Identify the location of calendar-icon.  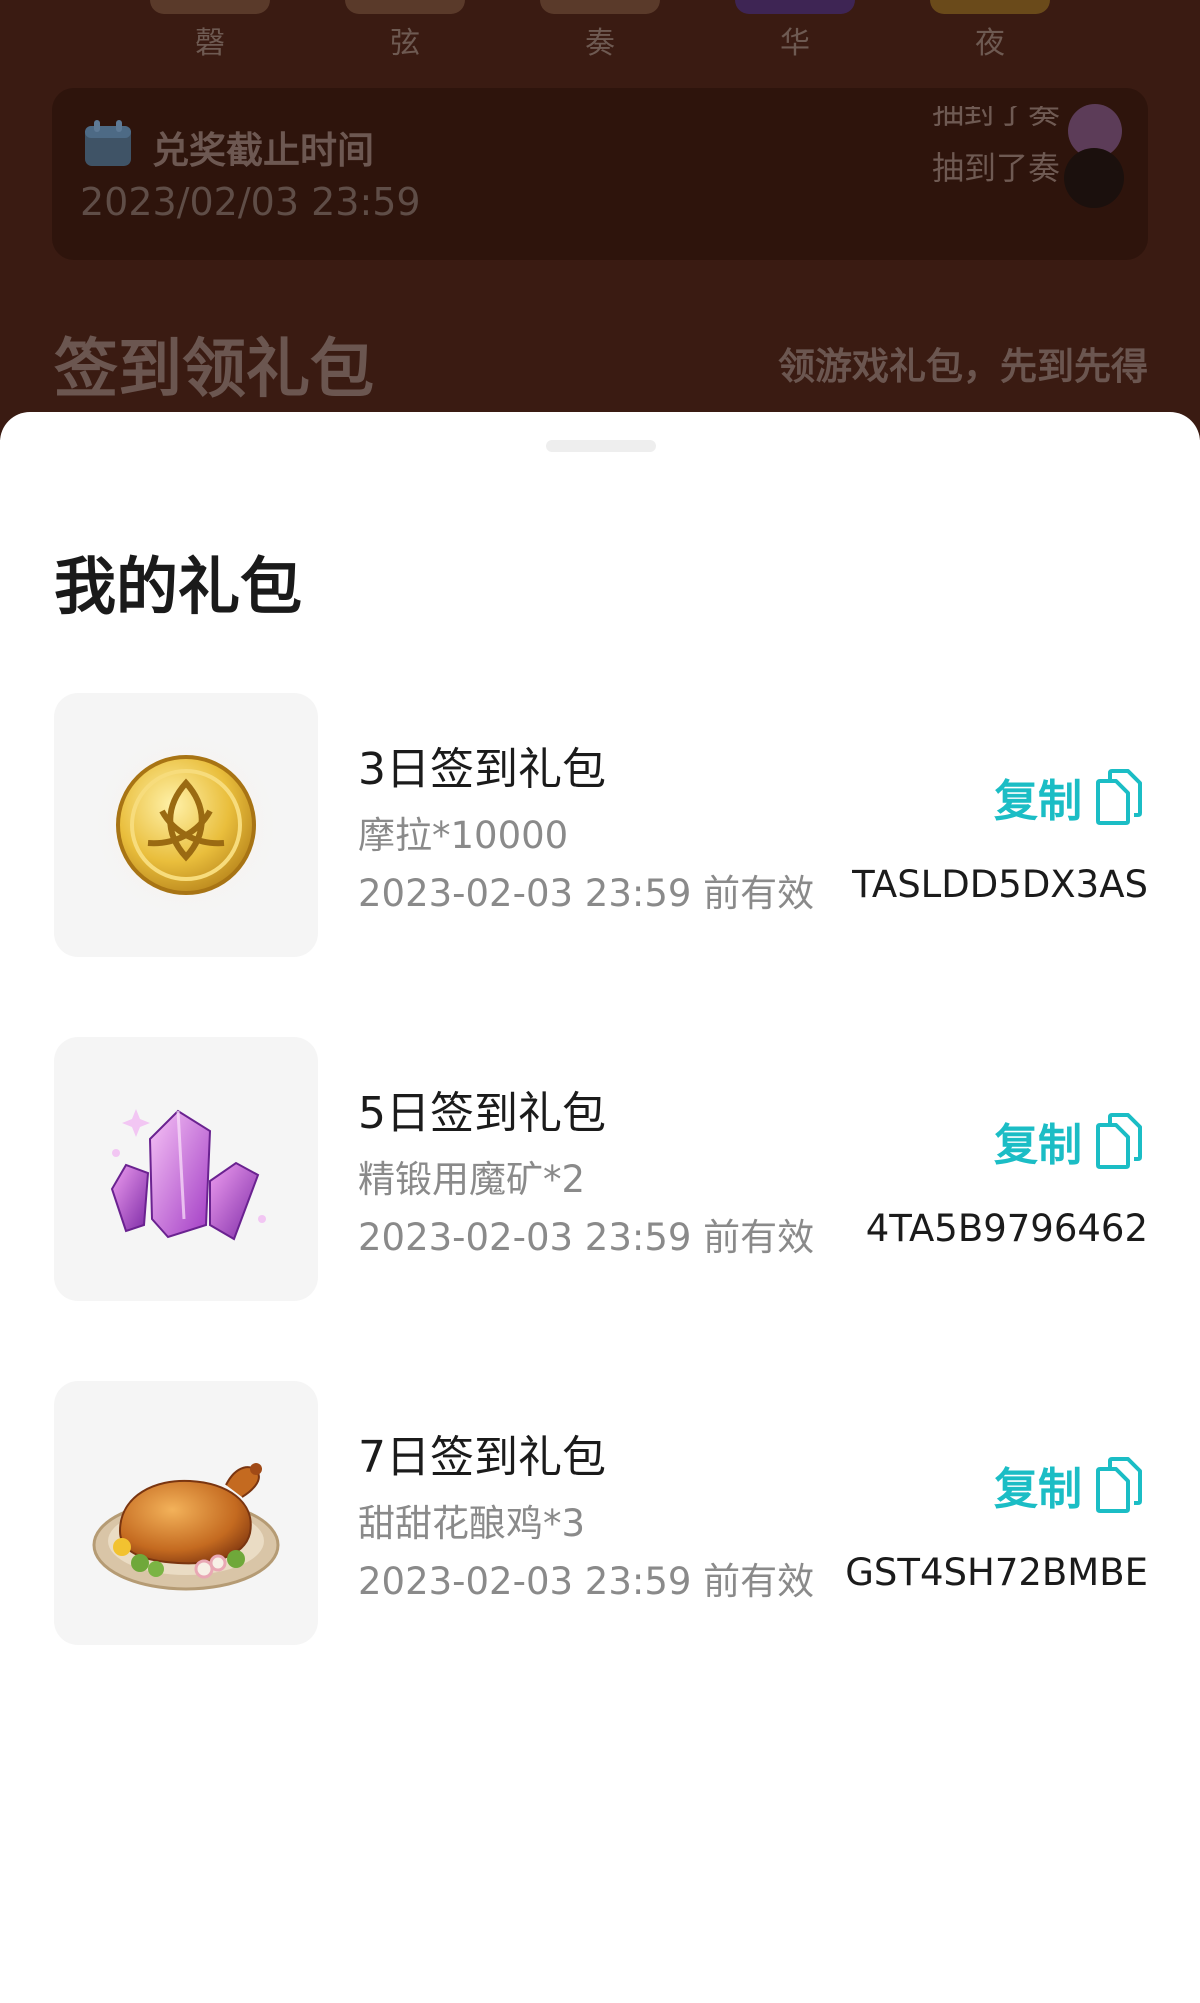
(108, 144).